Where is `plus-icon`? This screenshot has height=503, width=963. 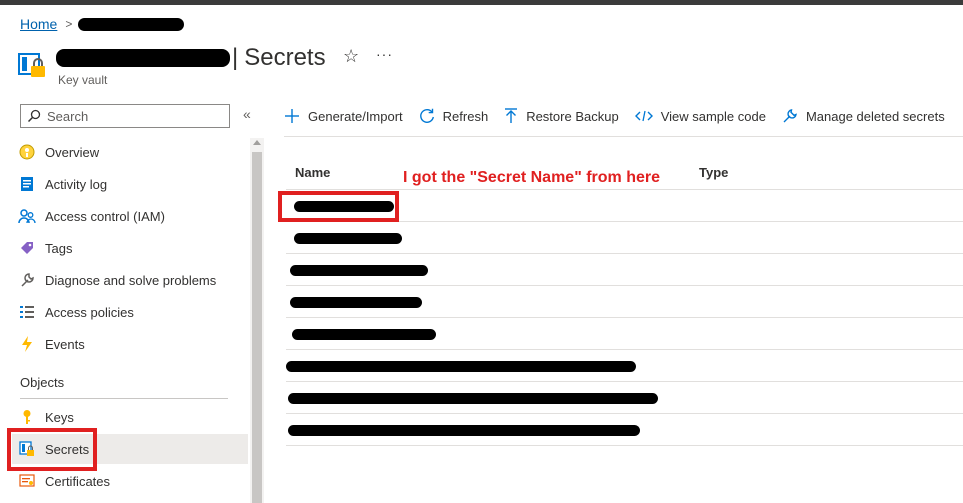 plus-icon is located at coordinates (292, 116).